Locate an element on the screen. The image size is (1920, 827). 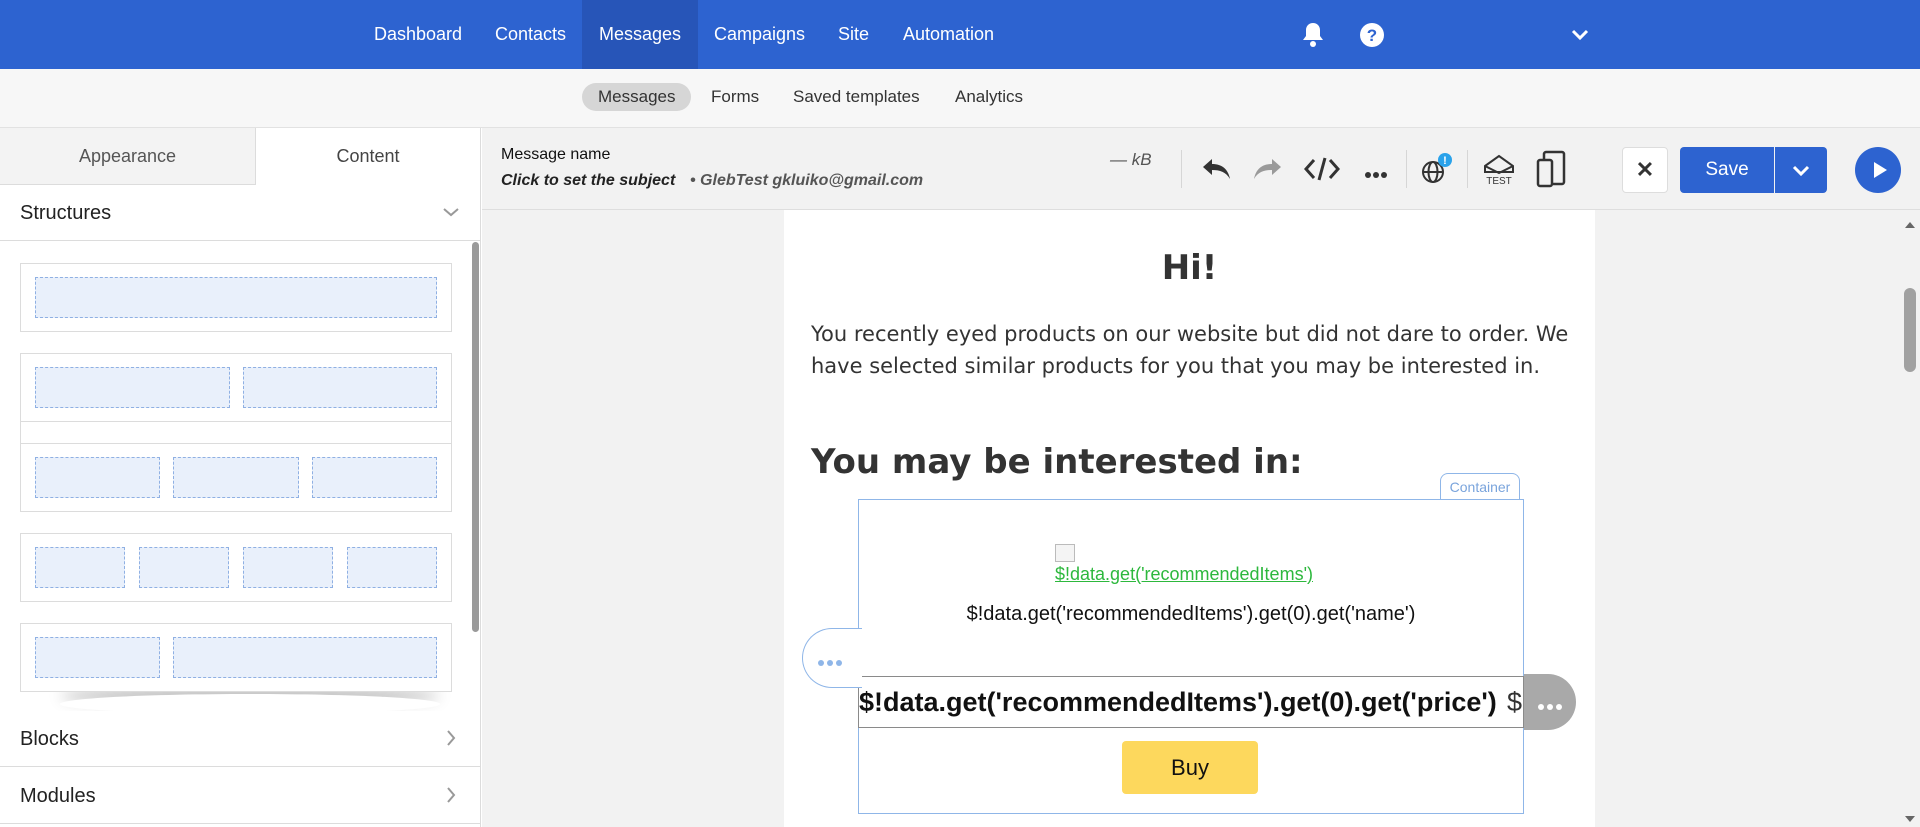
nav-automation: Automation is located at coordinates (948, 34).